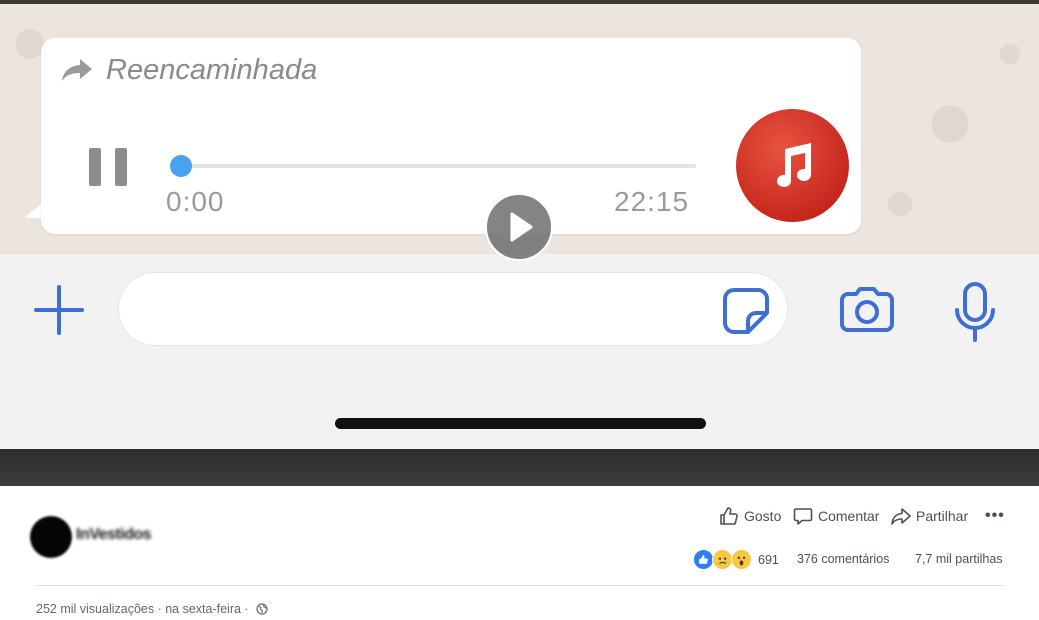 This screenshot has width=1039, height=620. I want to click on play-icon, so click(521, 227).